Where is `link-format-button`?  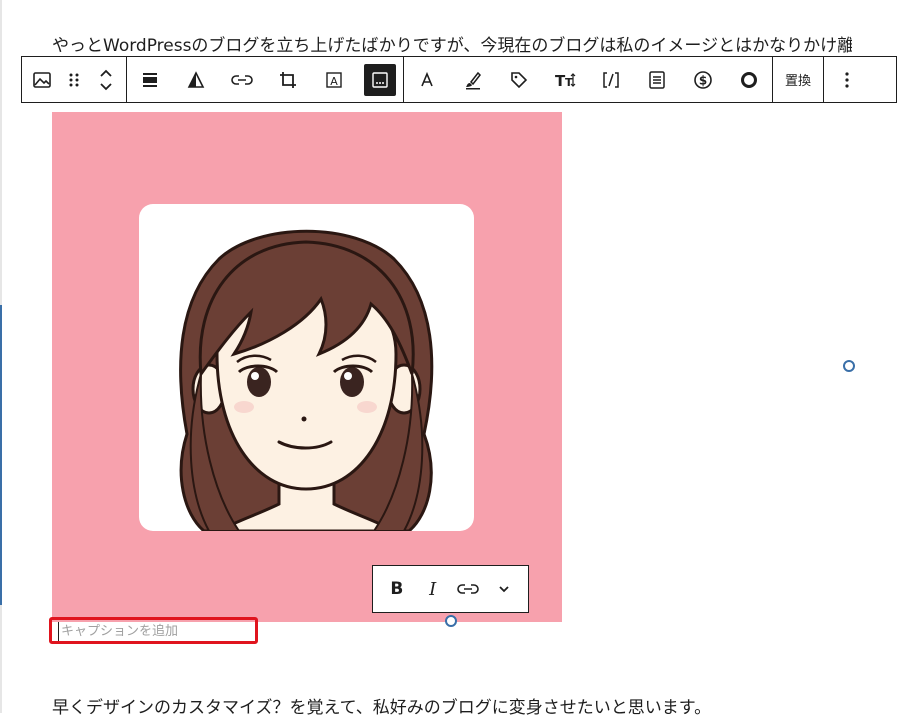
link-format-button is located at coordinates (468, 589).